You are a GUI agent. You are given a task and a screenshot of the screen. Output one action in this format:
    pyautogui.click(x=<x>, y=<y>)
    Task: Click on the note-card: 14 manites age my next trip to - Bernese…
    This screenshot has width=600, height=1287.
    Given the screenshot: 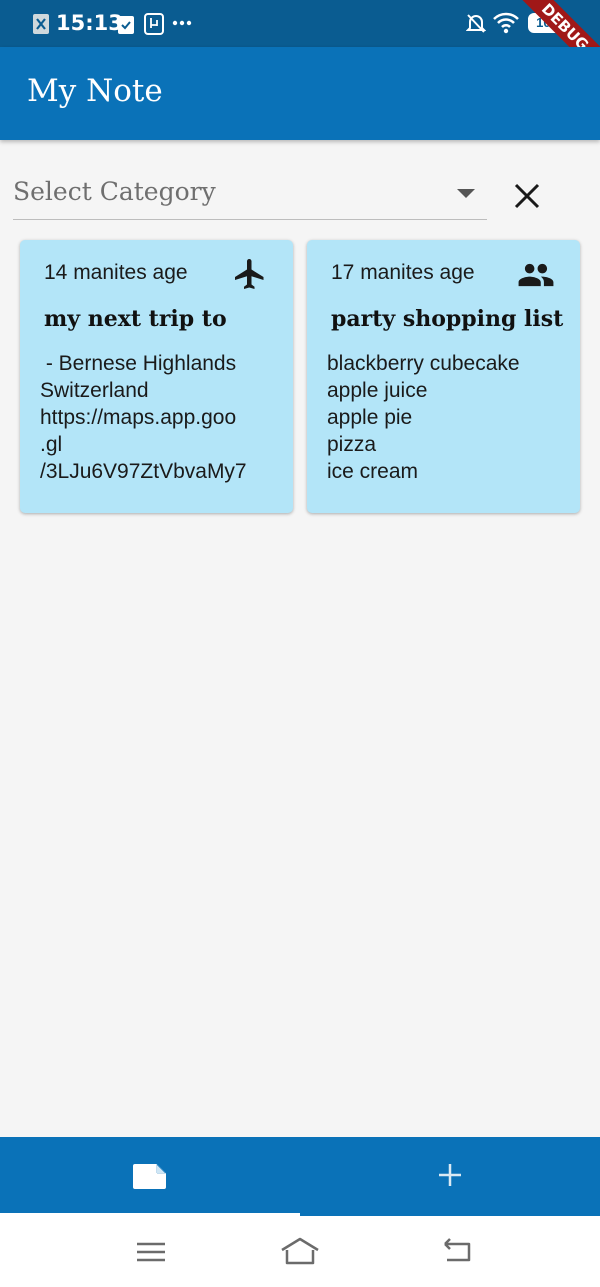 What is the action you would take?
    pyautogui.click(x=156, y=376)
    